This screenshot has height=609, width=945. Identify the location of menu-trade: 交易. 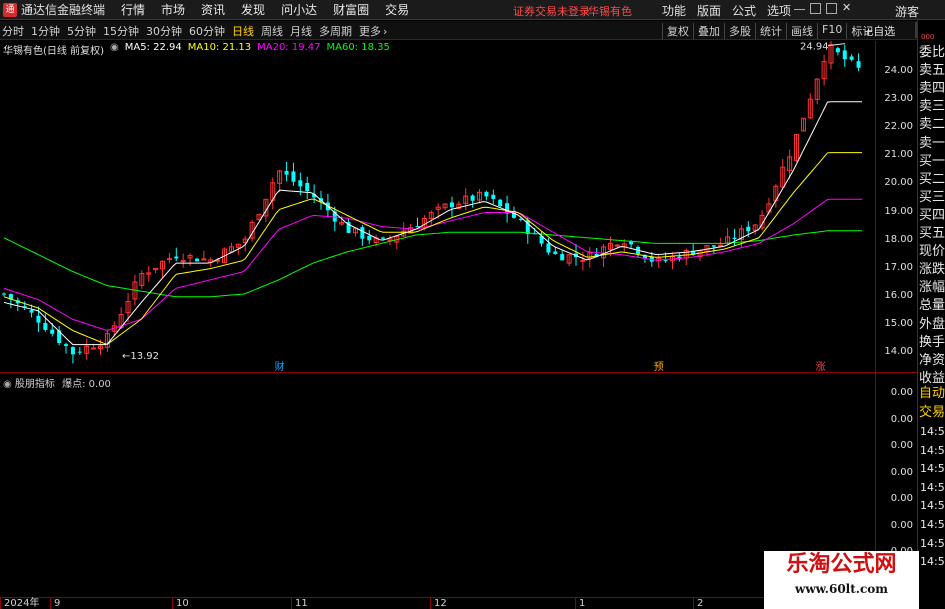
(397, 9).